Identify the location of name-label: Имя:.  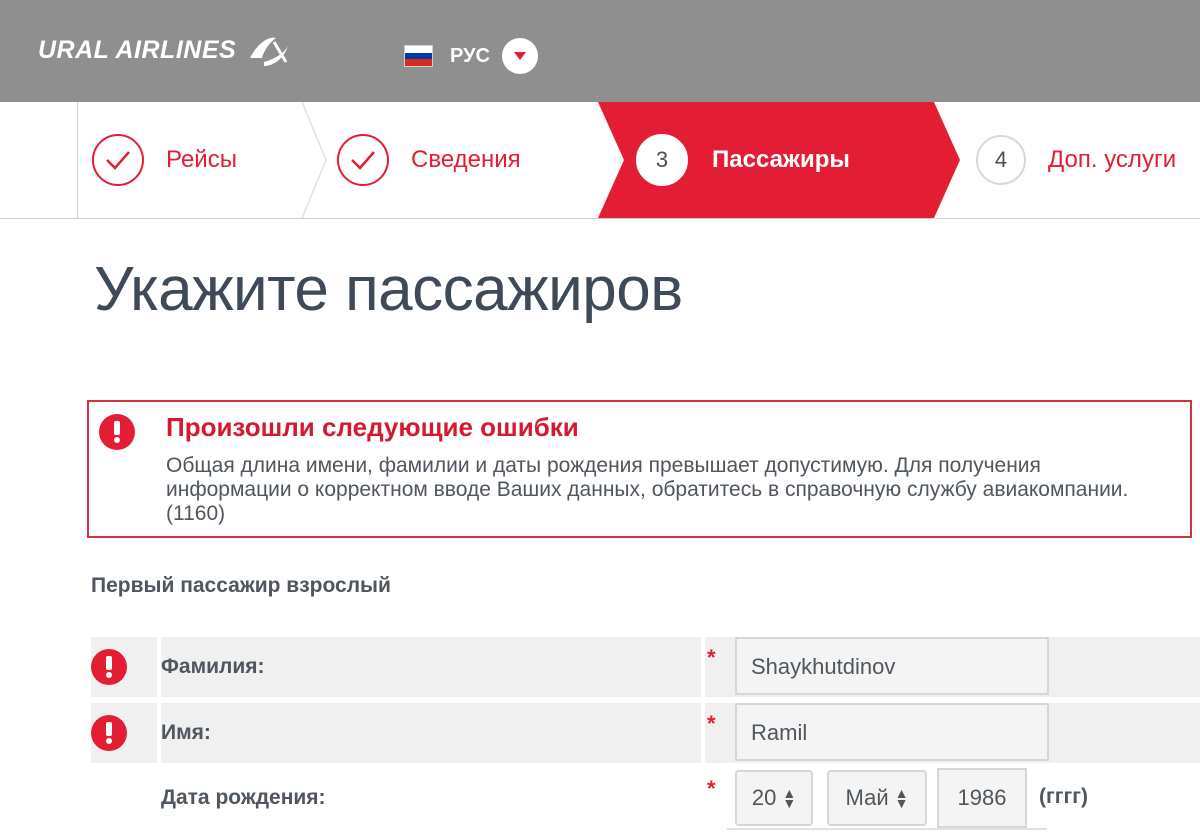
(186, 732).